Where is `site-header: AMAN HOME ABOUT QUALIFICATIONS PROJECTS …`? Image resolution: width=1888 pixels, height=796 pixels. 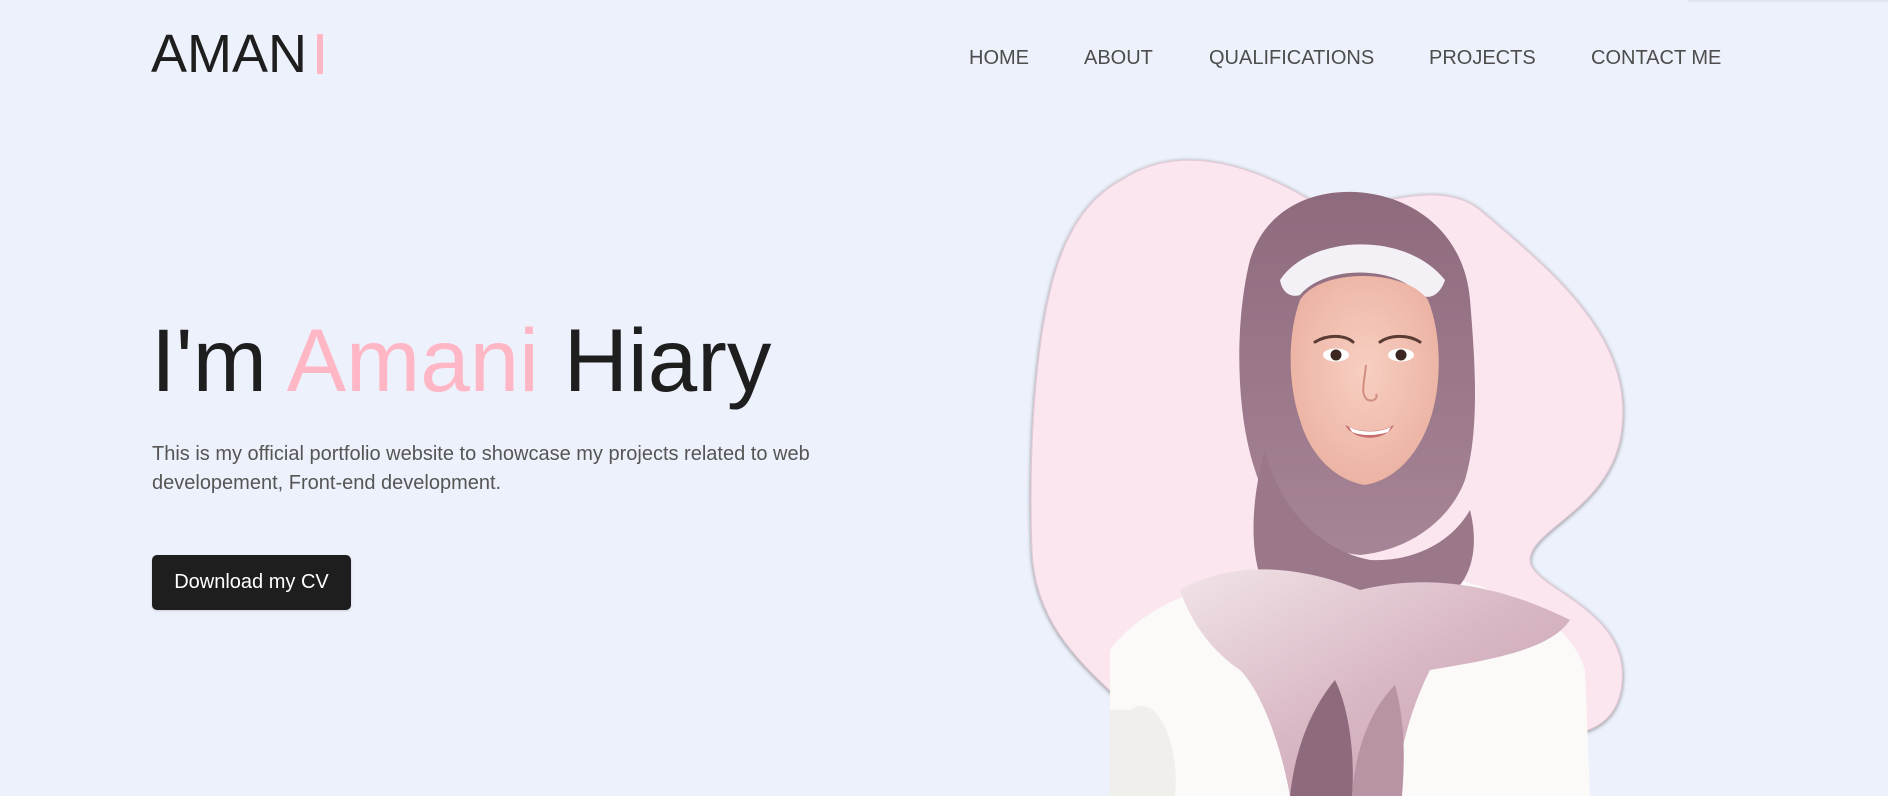 site-header: AMAN HOME ABOUT QUALIFICATIONS PROJECTS … is located at coordinates (944, 55).